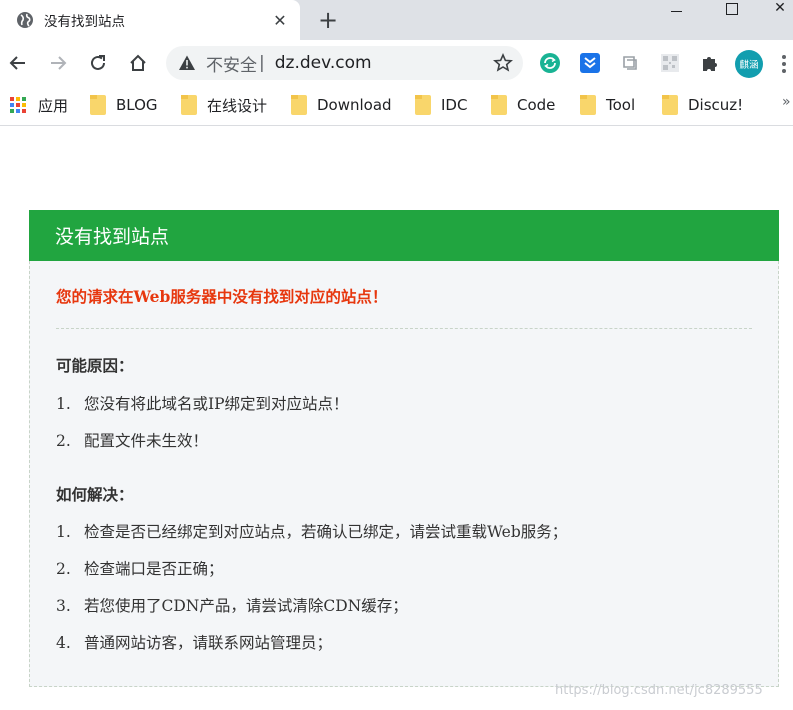 The height and width of the screenshot is (710, 793). I want to click on tab-strip: 没有找到站点 ✕ + ✕, so click(396, 20).